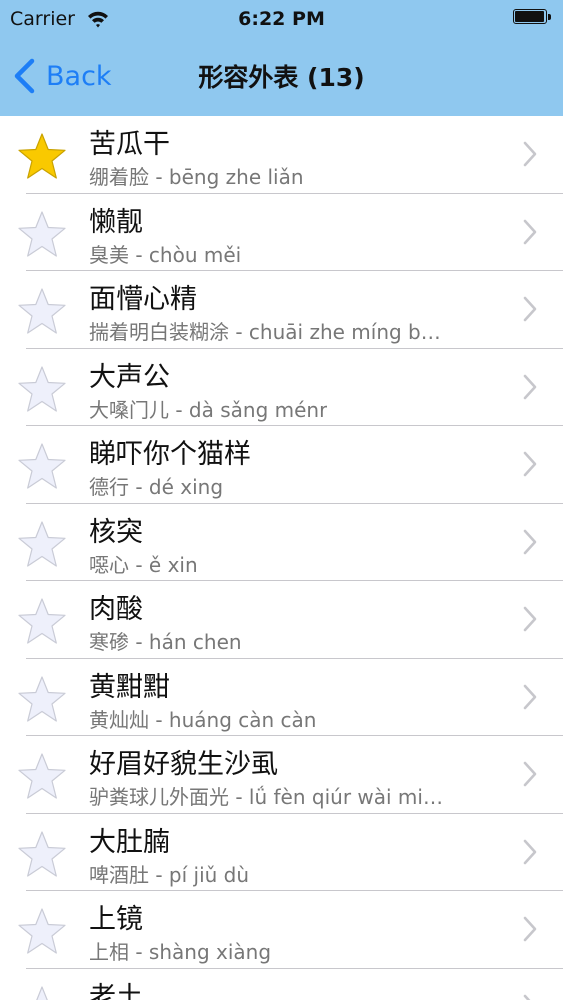  What do you see at coordinates (180, 952) in the screenshot?
I see `item-subtitle: 上相 - shàng xiàng` at bounding box center [180, 952].